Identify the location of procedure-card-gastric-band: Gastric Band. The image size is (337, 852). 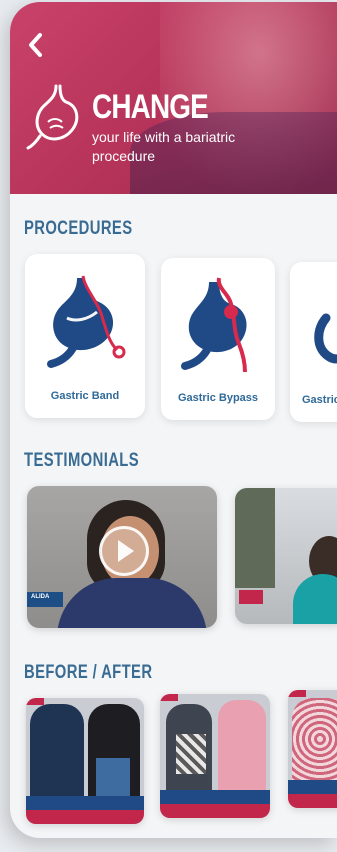
(85, 336).